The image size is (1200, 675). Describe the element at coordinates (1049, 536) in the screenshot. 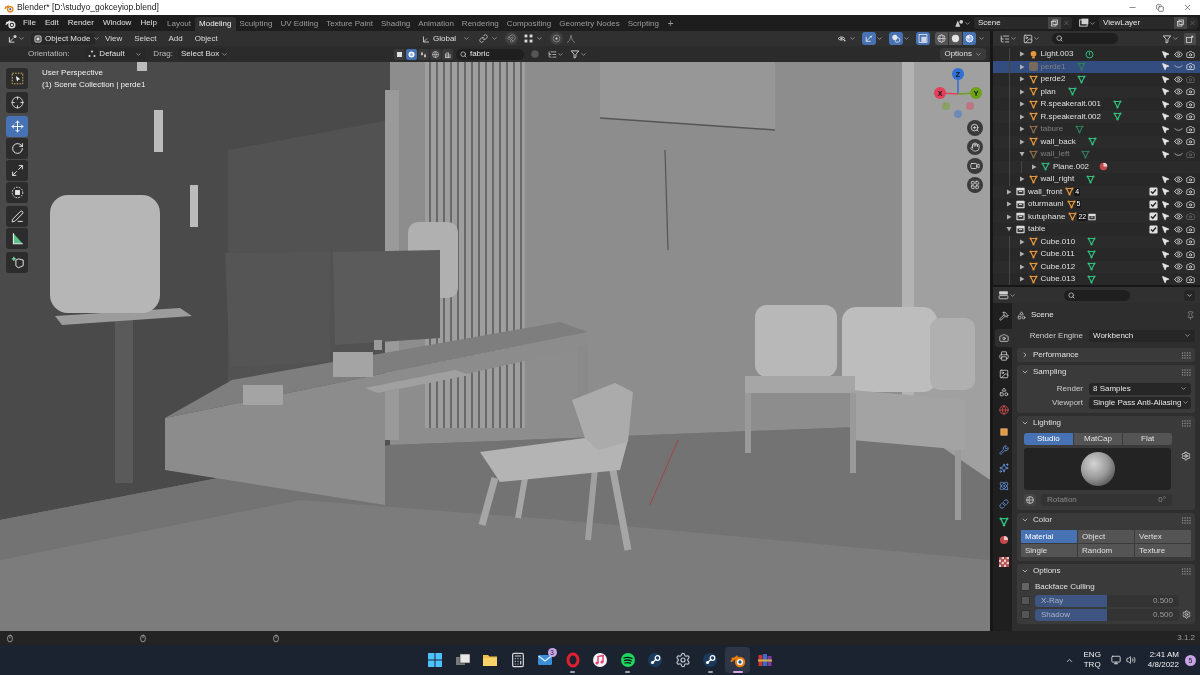

I see `color-mode-button: Material` at that location.